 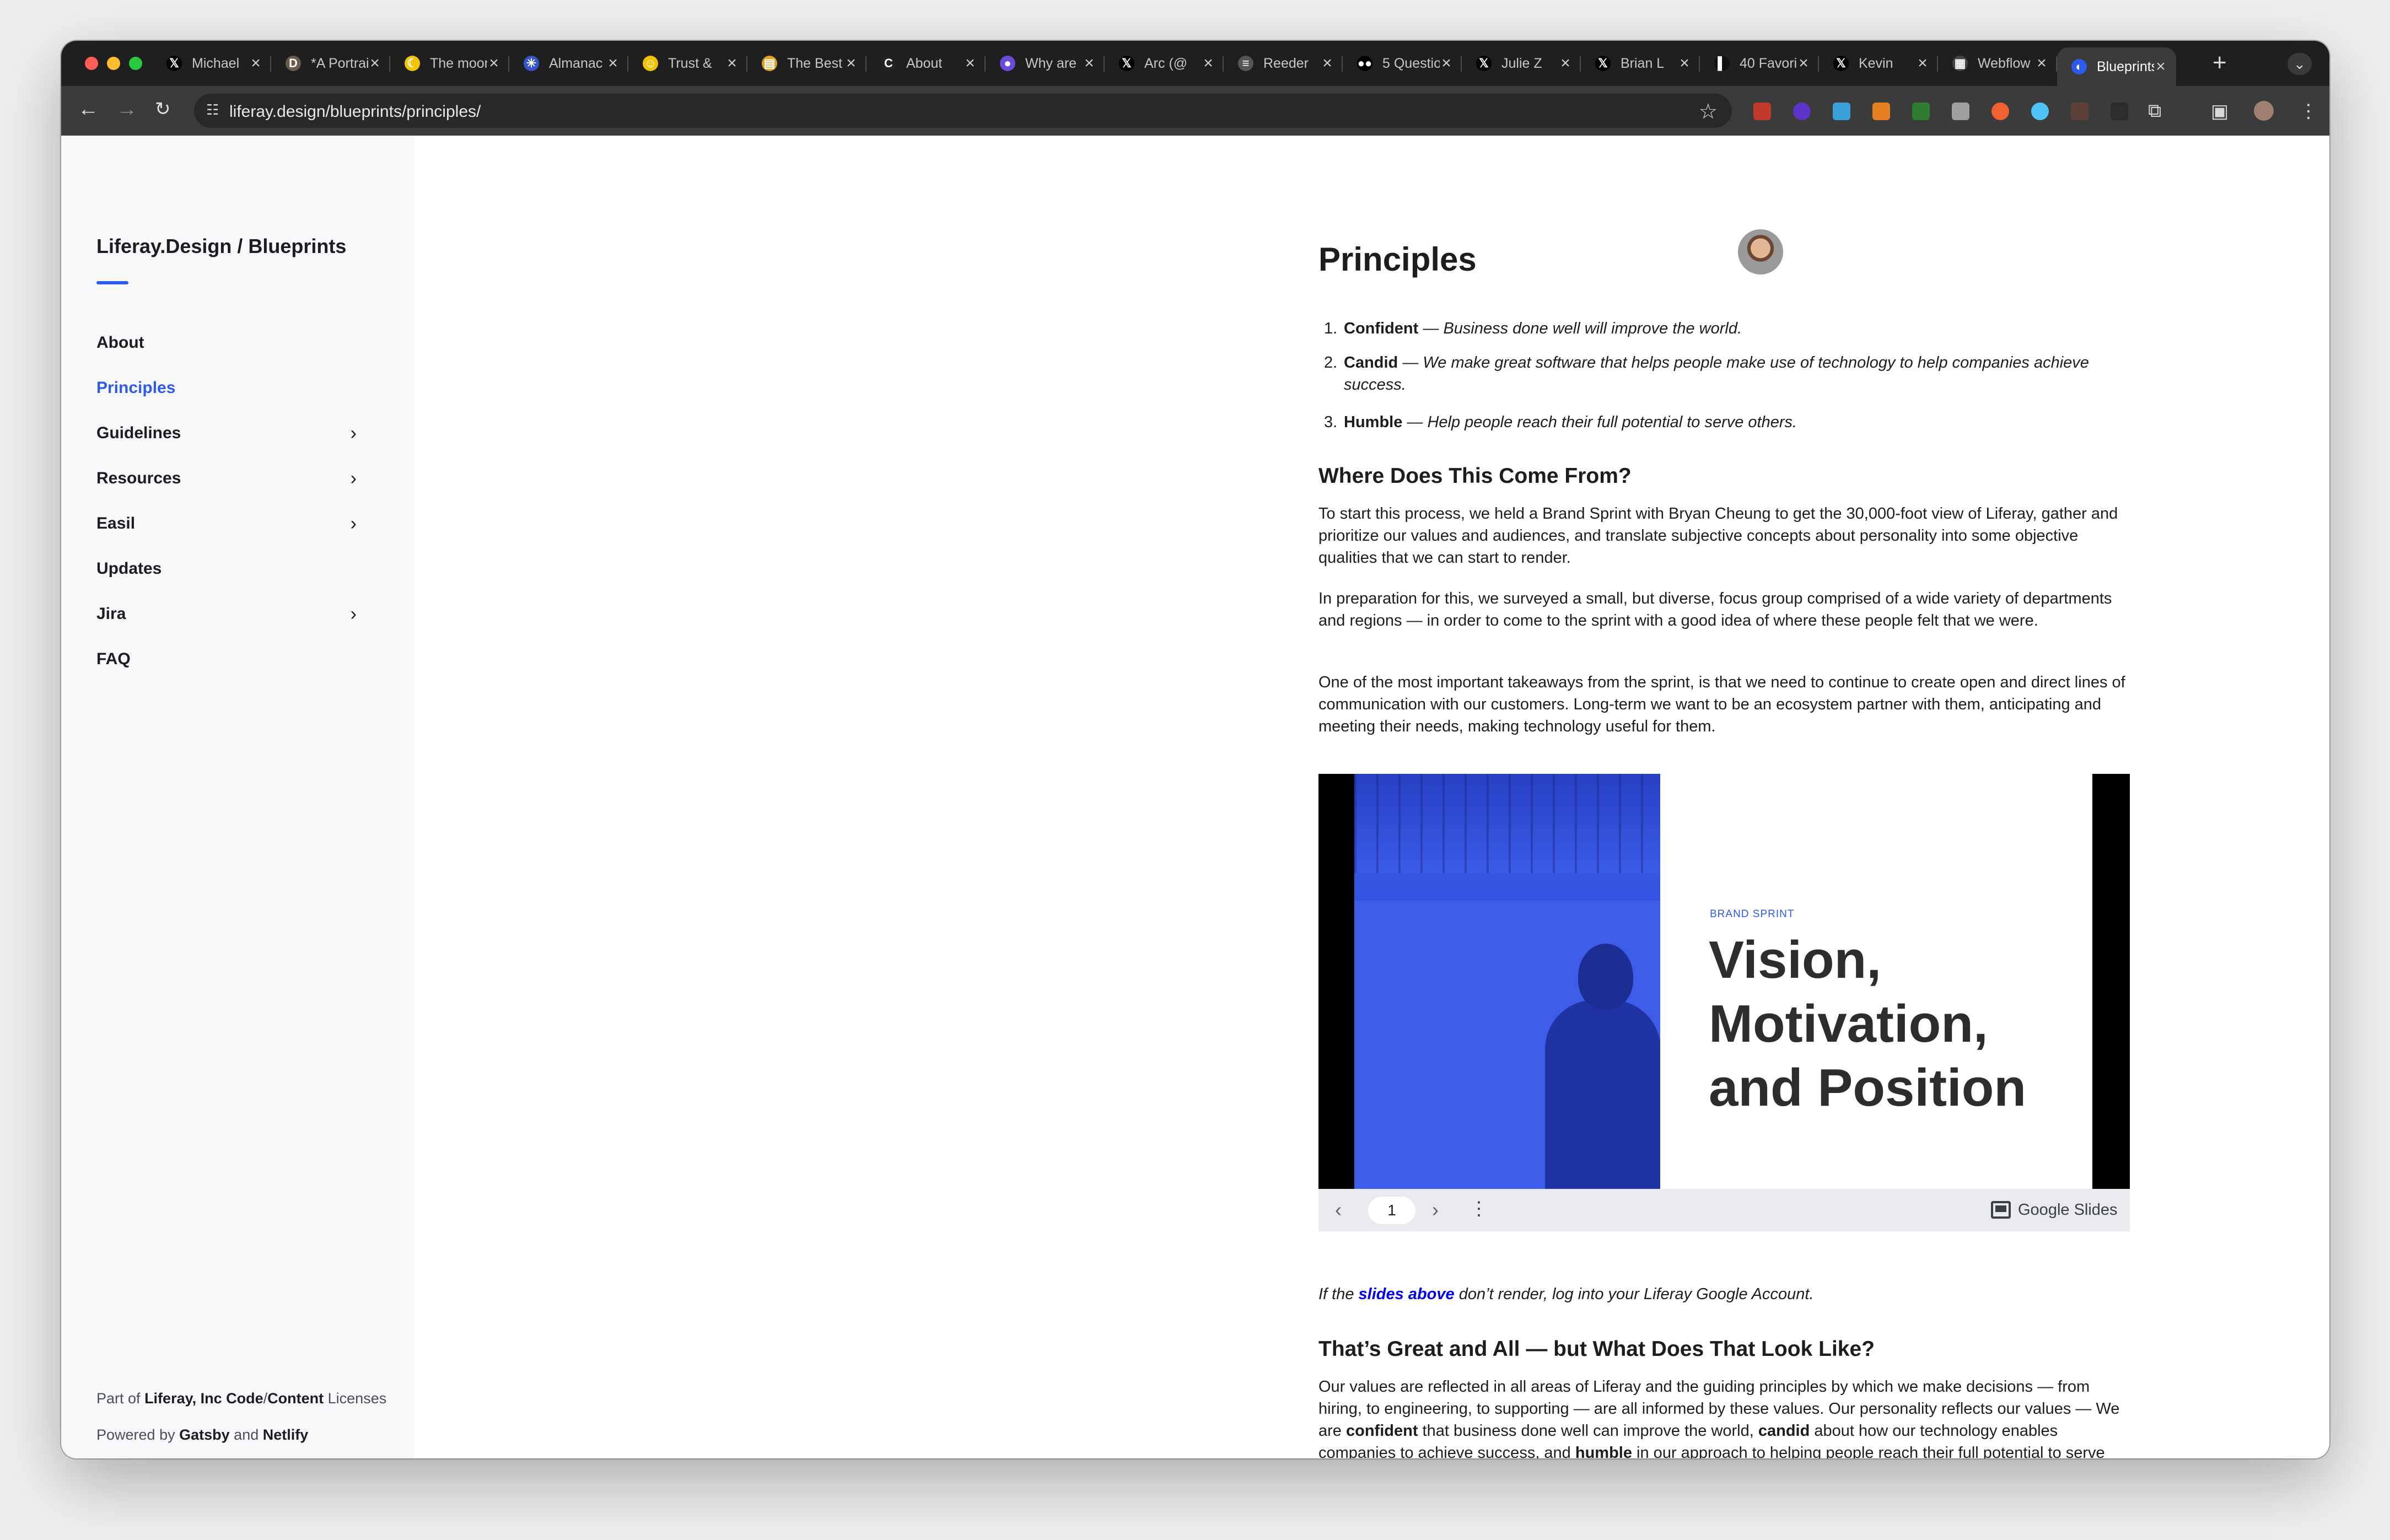 What do you see at coordinates (239, 523) in the screenshot?
I see `sidebar-item-easil: Easil ›` at bounding box center [239, 523].